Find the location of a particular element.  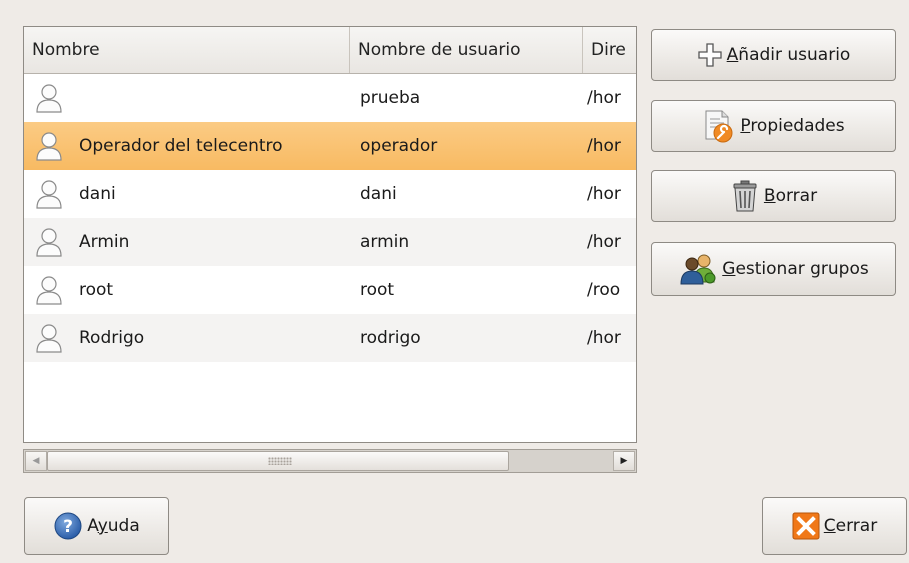

user-directory: /roo is located at coordinates (604, 290).